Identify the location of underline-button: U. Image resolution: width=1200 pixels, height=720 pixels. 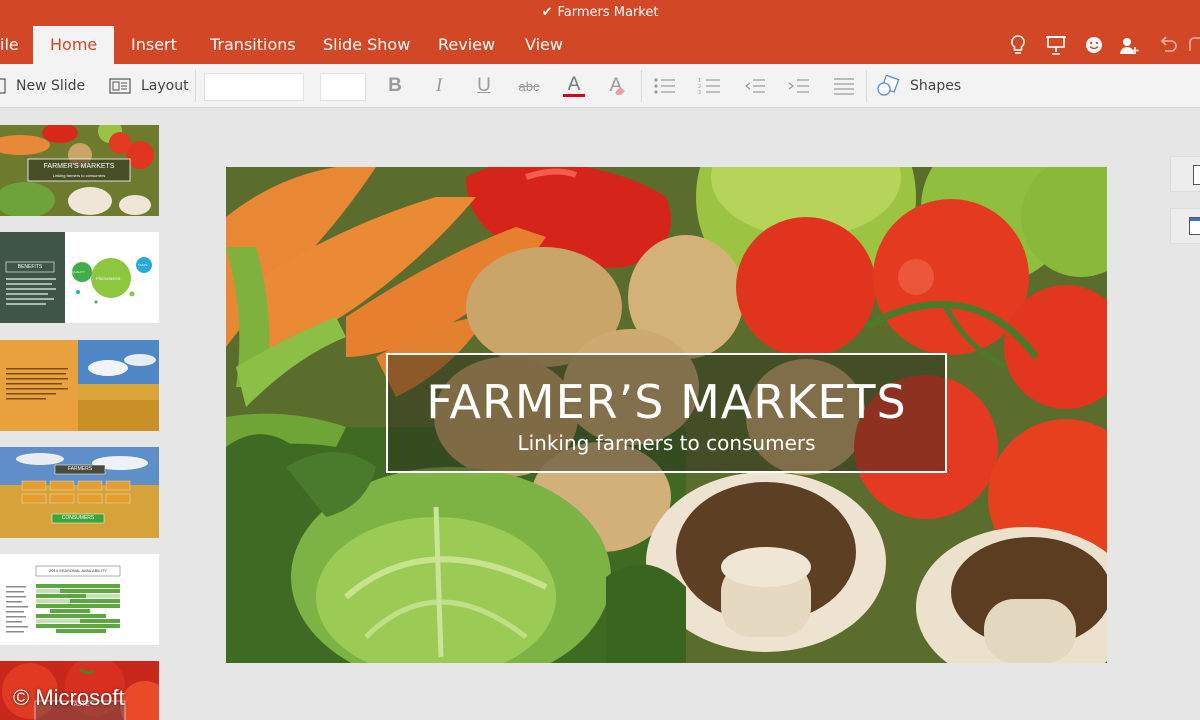
(484, 86).